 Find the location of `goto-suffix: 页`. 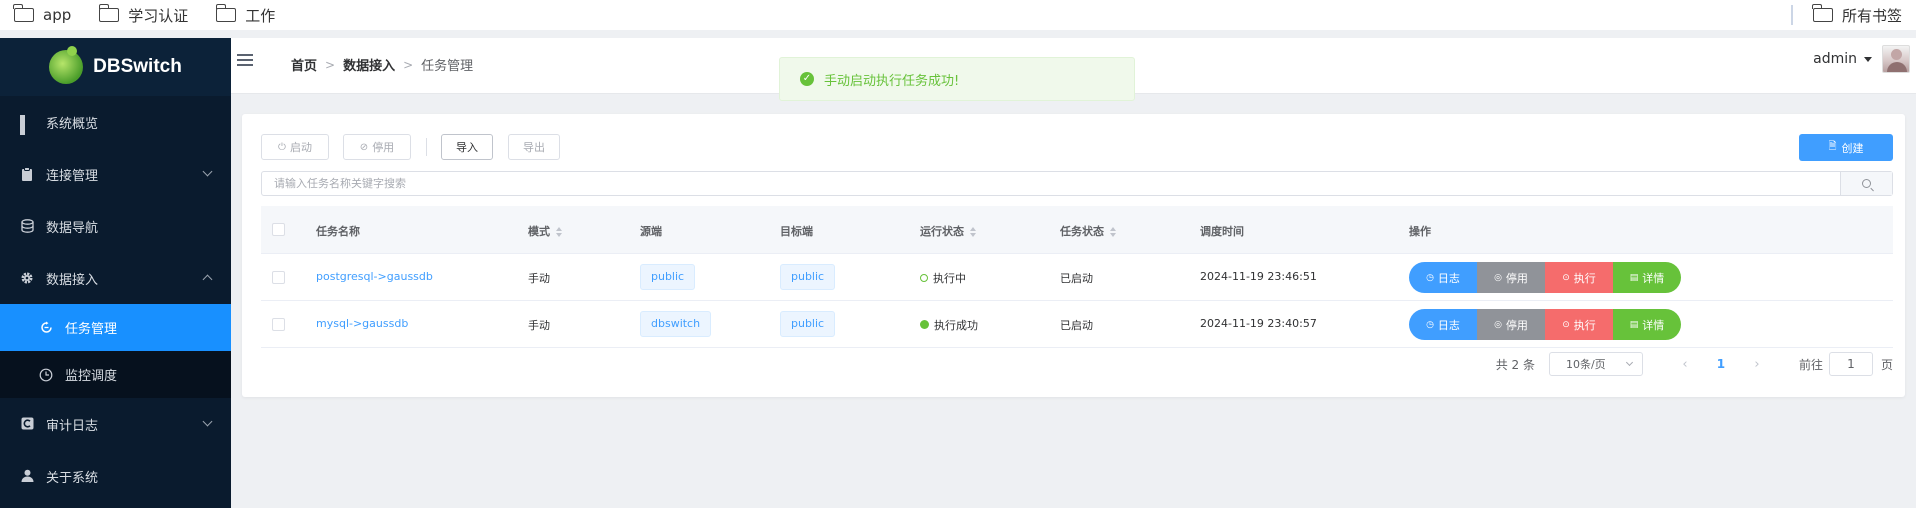

goto-suffix: 页 is located at coordinates (1886, 364).